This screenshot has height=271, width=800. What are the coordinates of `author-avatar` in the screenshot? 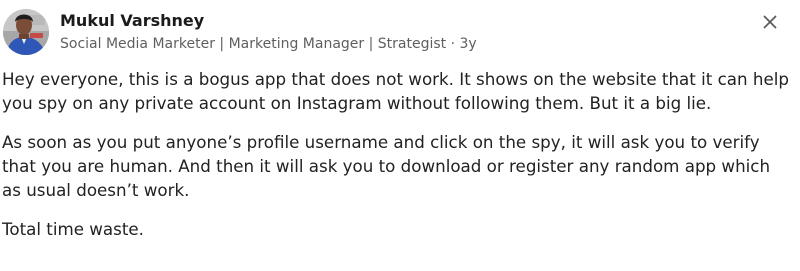 It's located at (26, 32).